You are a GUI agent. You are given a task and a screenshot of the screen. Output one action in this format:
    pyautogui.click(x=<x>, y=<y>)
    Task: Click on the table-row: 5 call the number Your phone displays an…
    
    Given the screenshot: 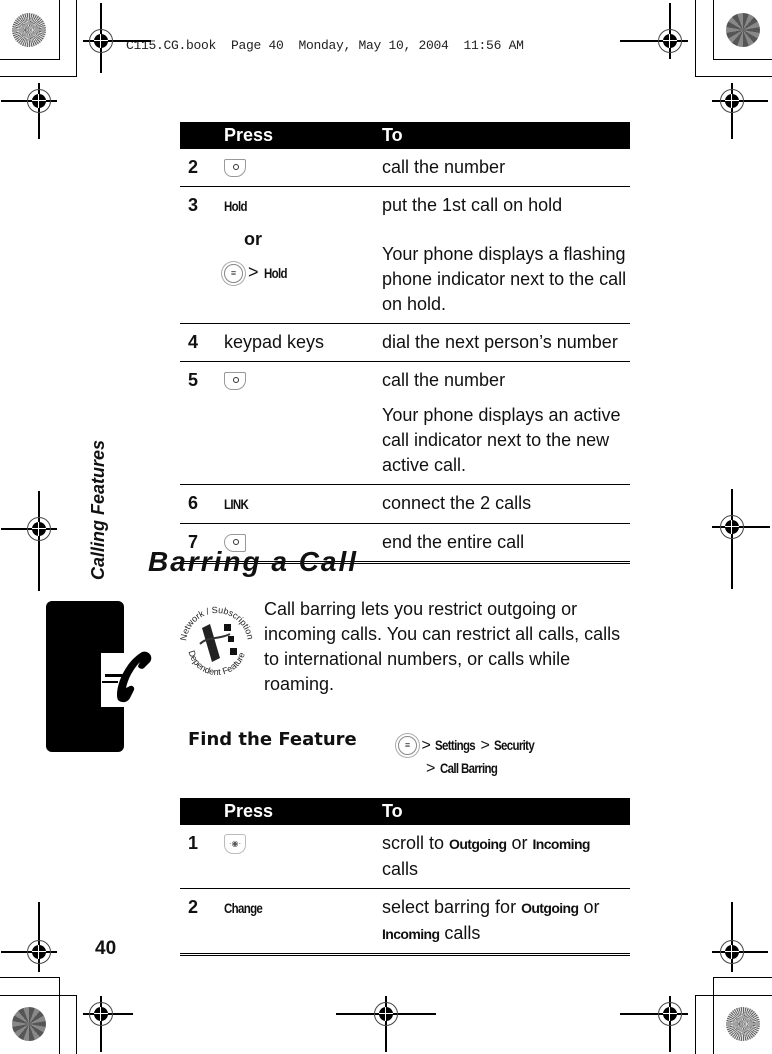 What is the action you would take?
    pyautogui.click(x=405, y=423)
    